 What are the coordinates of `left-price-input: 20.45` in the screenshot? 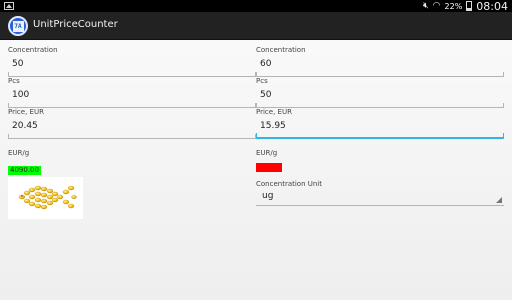 It's located at (132, 128).